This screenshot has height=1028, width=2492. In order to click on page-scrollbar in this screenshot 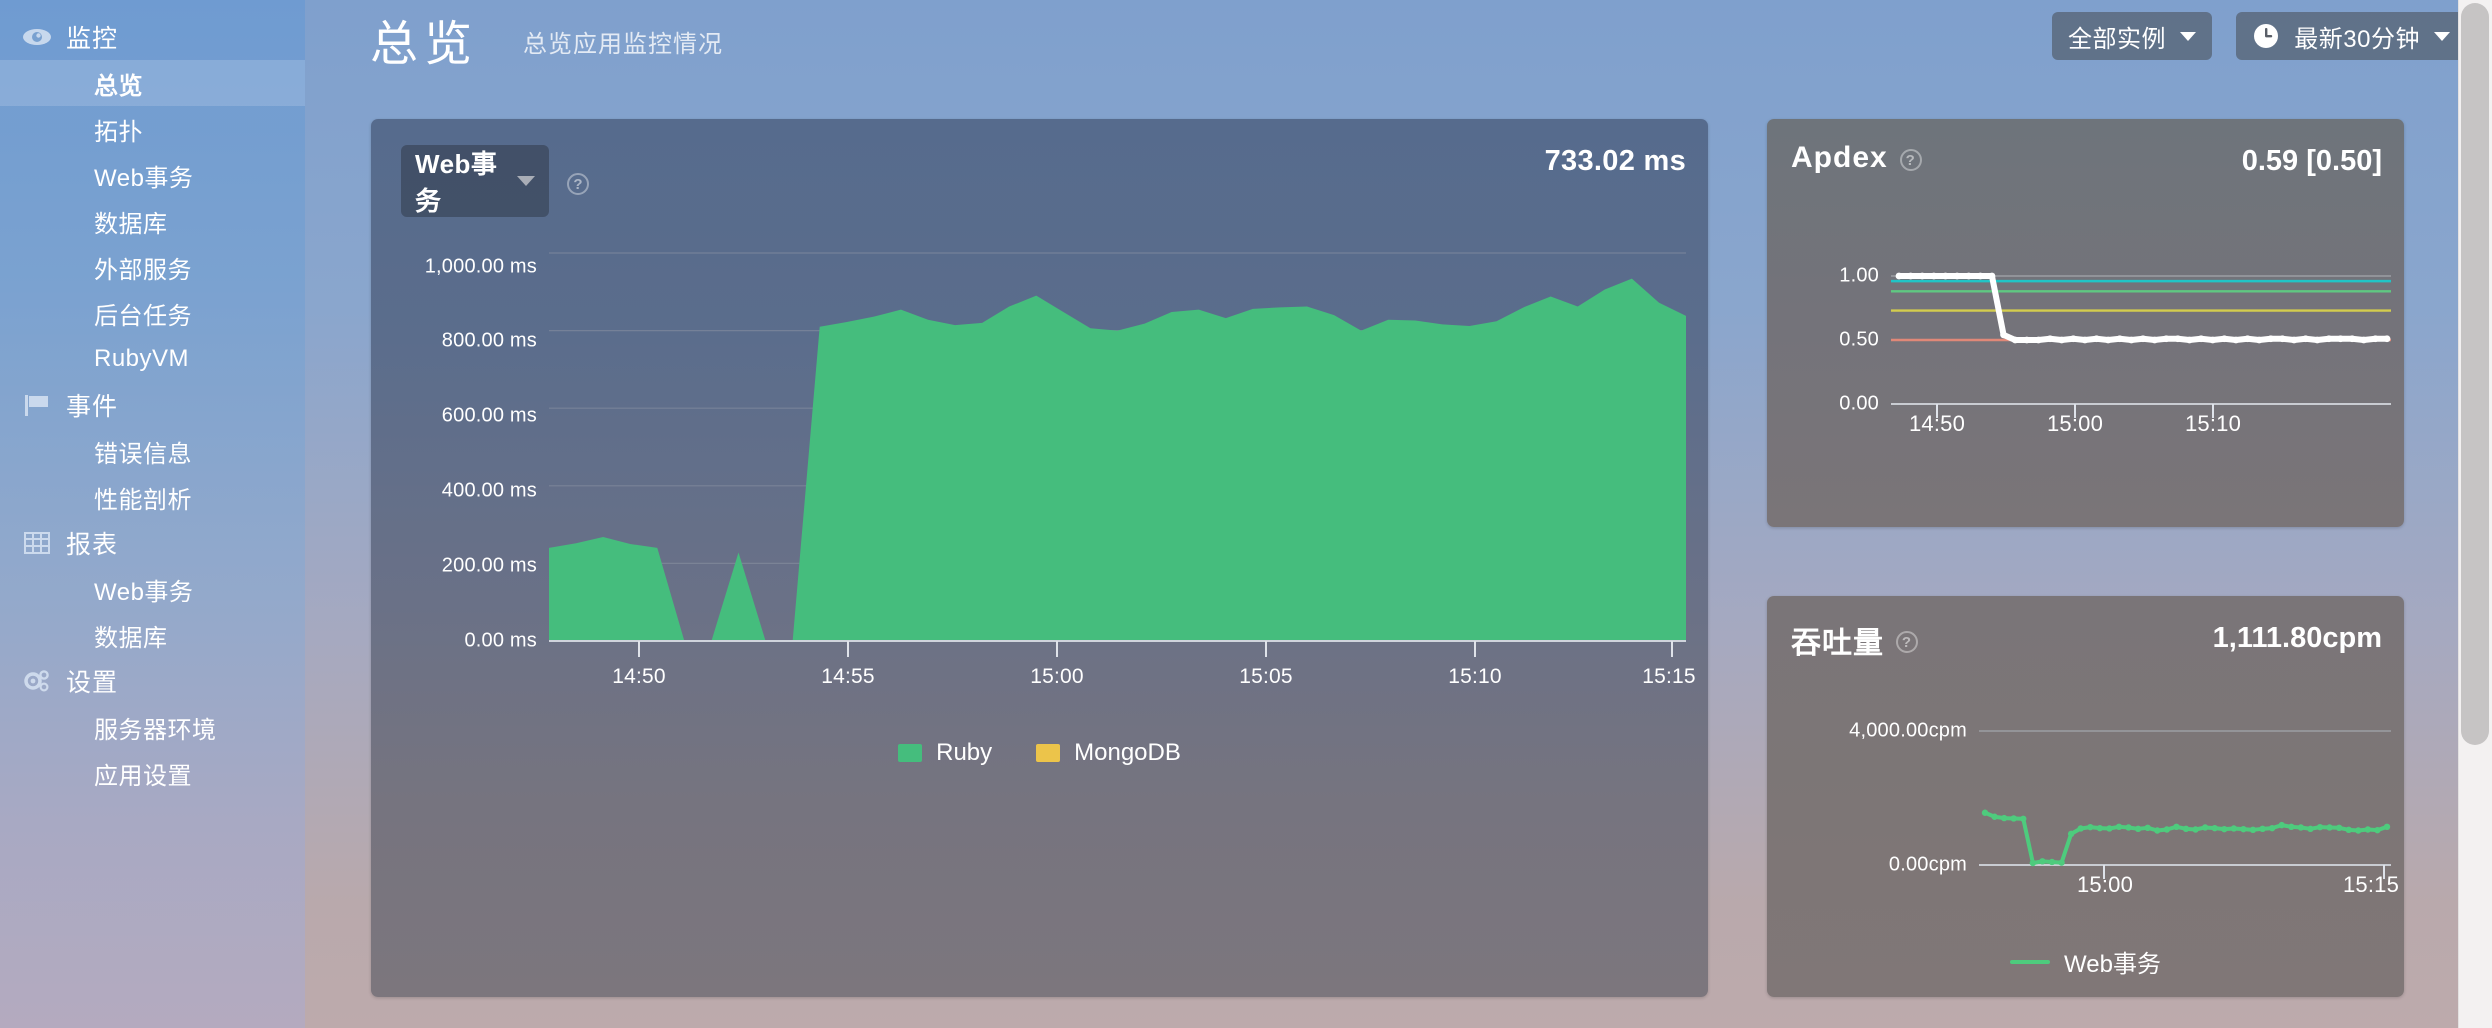, I will do `click(2475, 514)`.